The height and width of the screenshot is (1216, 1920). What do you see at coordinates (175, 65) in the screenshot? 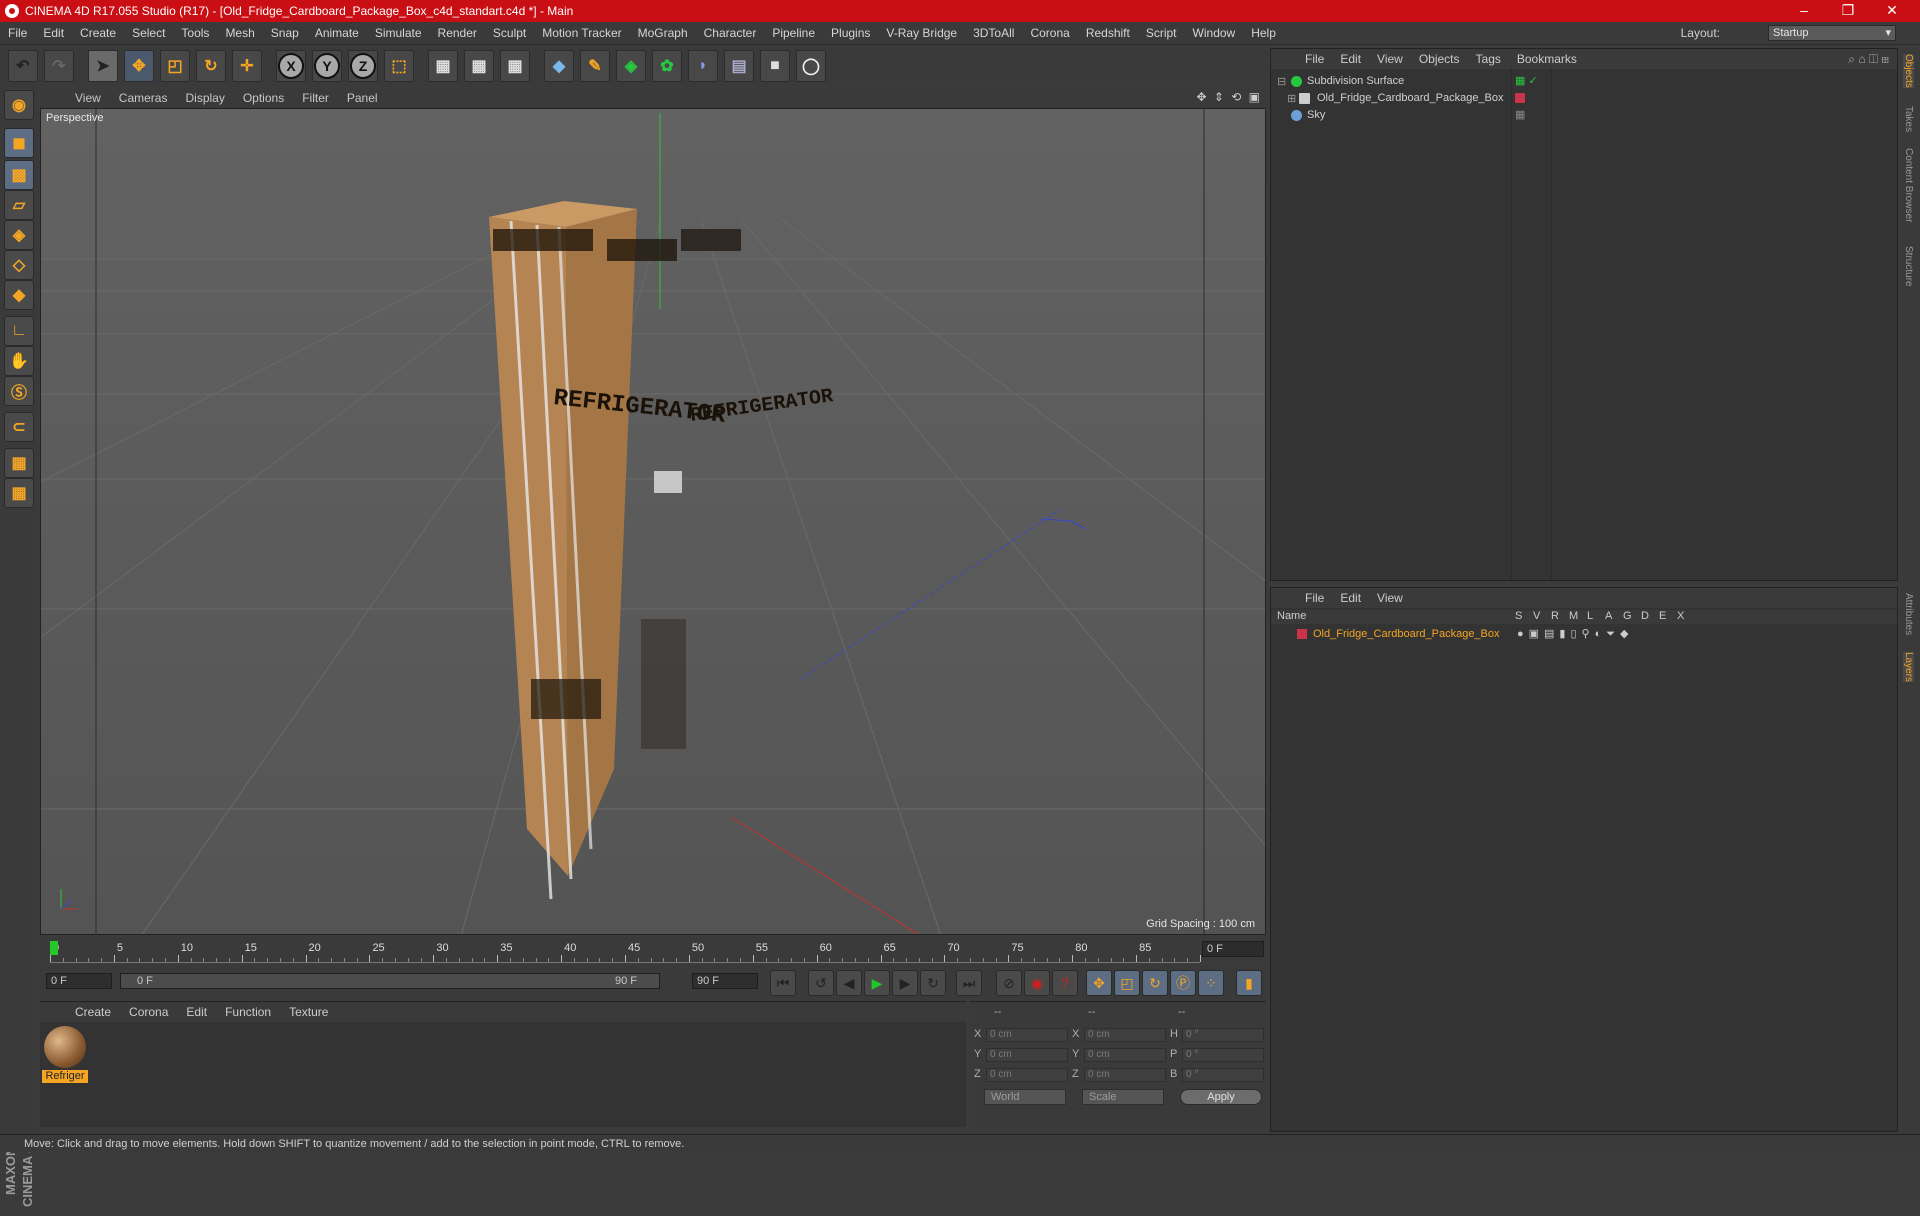
I see `scale-icon: ◰` at bounding box center [175, 65].